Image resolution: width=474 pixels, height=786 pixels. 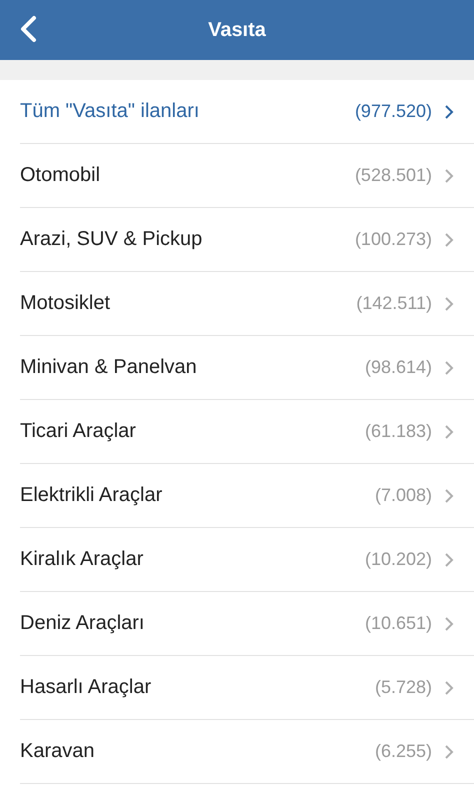 What do you see at coordinates (247, 752) in the screenshot?
I see `category-item: Karavan (6.255)` at bounding box center [247, 752].